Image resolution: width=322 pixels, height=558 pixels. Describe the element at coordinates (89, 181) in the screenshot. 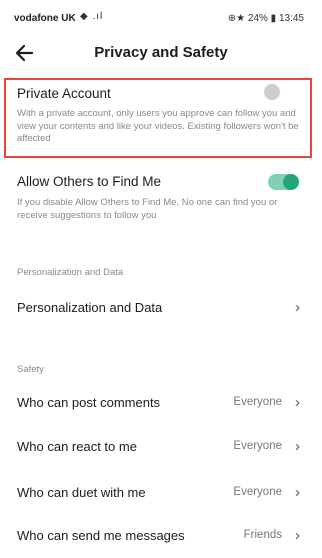

I see `allow-find-title: Allow Others to Find Me` at that location.